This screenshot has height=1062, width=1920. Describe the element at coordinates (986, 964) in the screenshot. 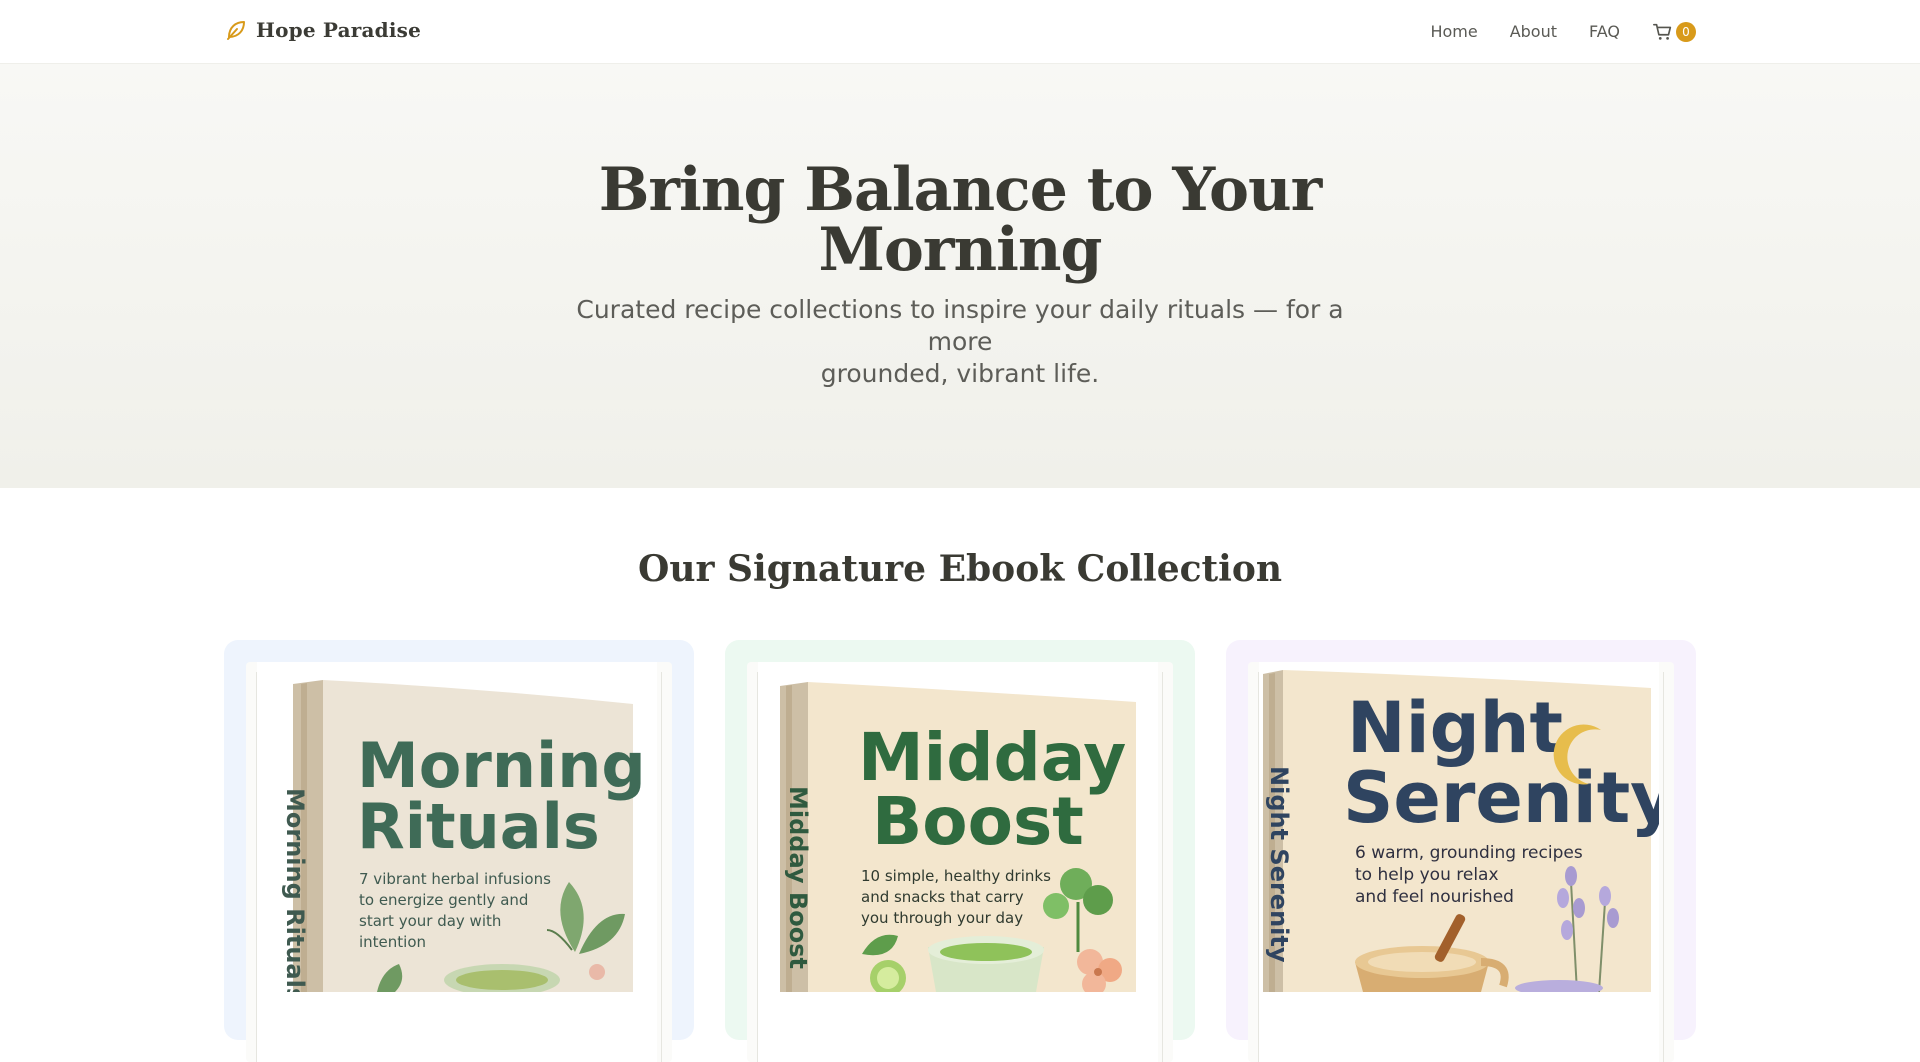

I see `green-juice-cup-illustration` at that location.